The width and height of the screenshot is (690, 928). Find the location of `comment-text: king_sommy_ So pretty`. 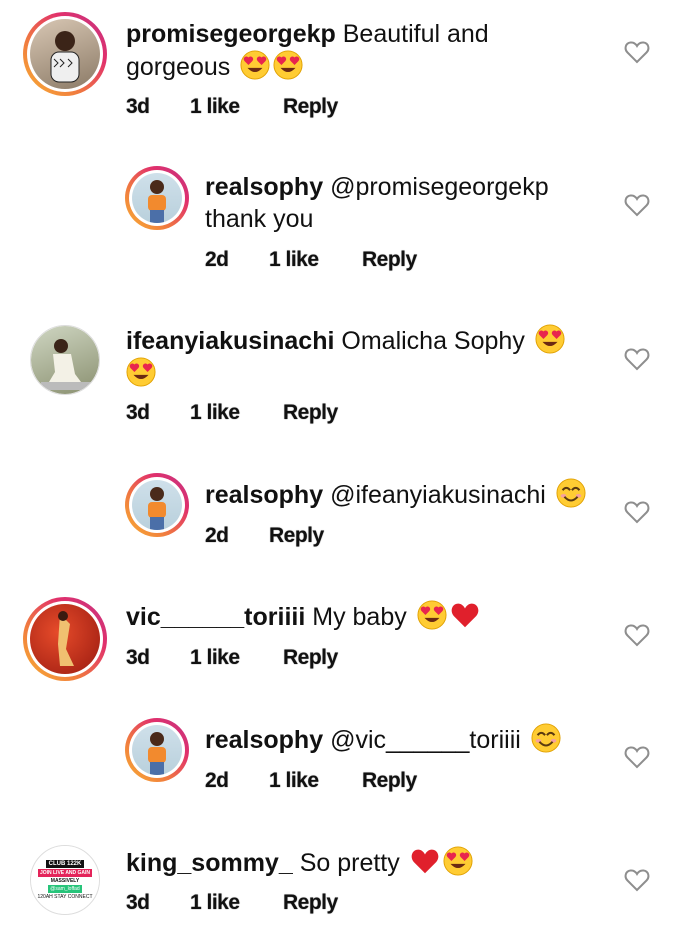

comment-text: king_sommy_ So pretty is located at coordinates (299, 862).